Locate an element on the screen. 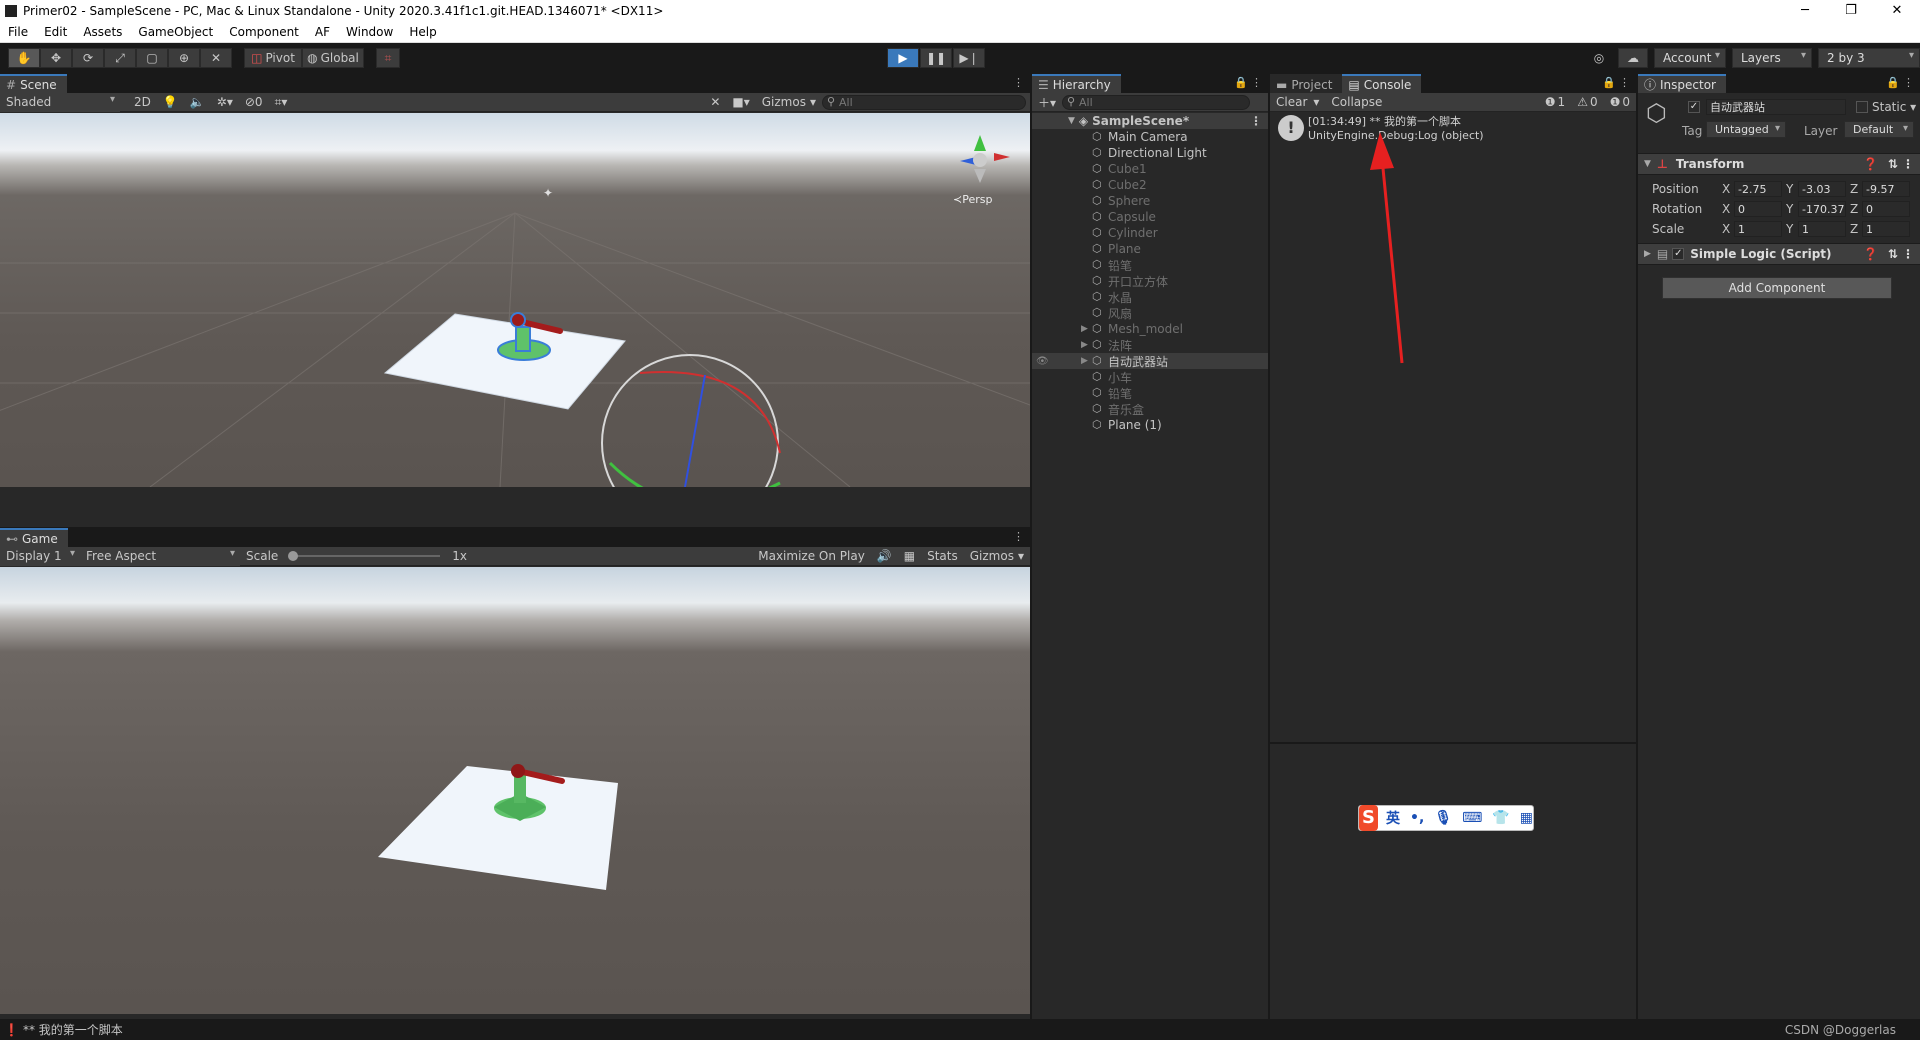  custom-tool-icon: ✕ is located at coordinates (216, 58).